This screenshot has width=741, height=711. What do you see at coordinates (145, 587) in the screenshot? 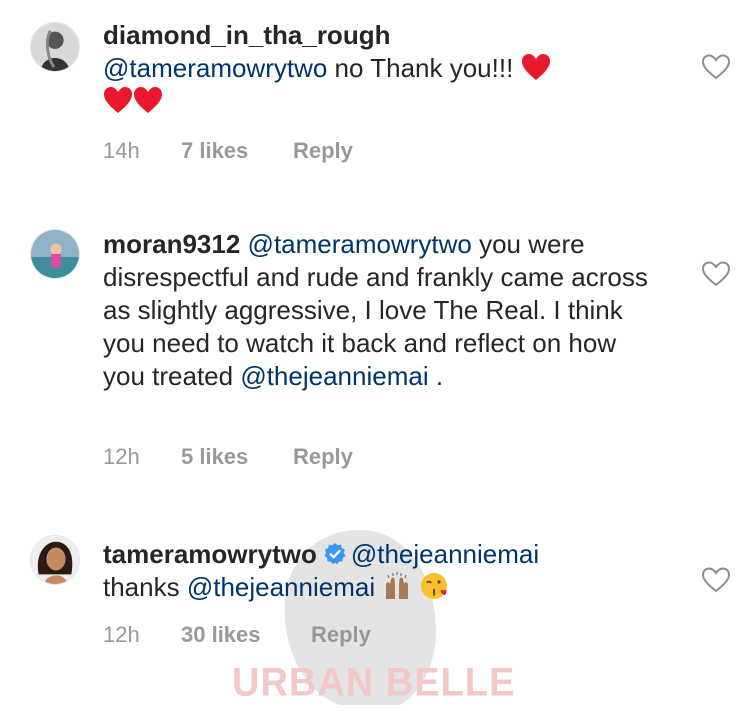
I see `comment-body: thanks` at bounding box center [145, 587].